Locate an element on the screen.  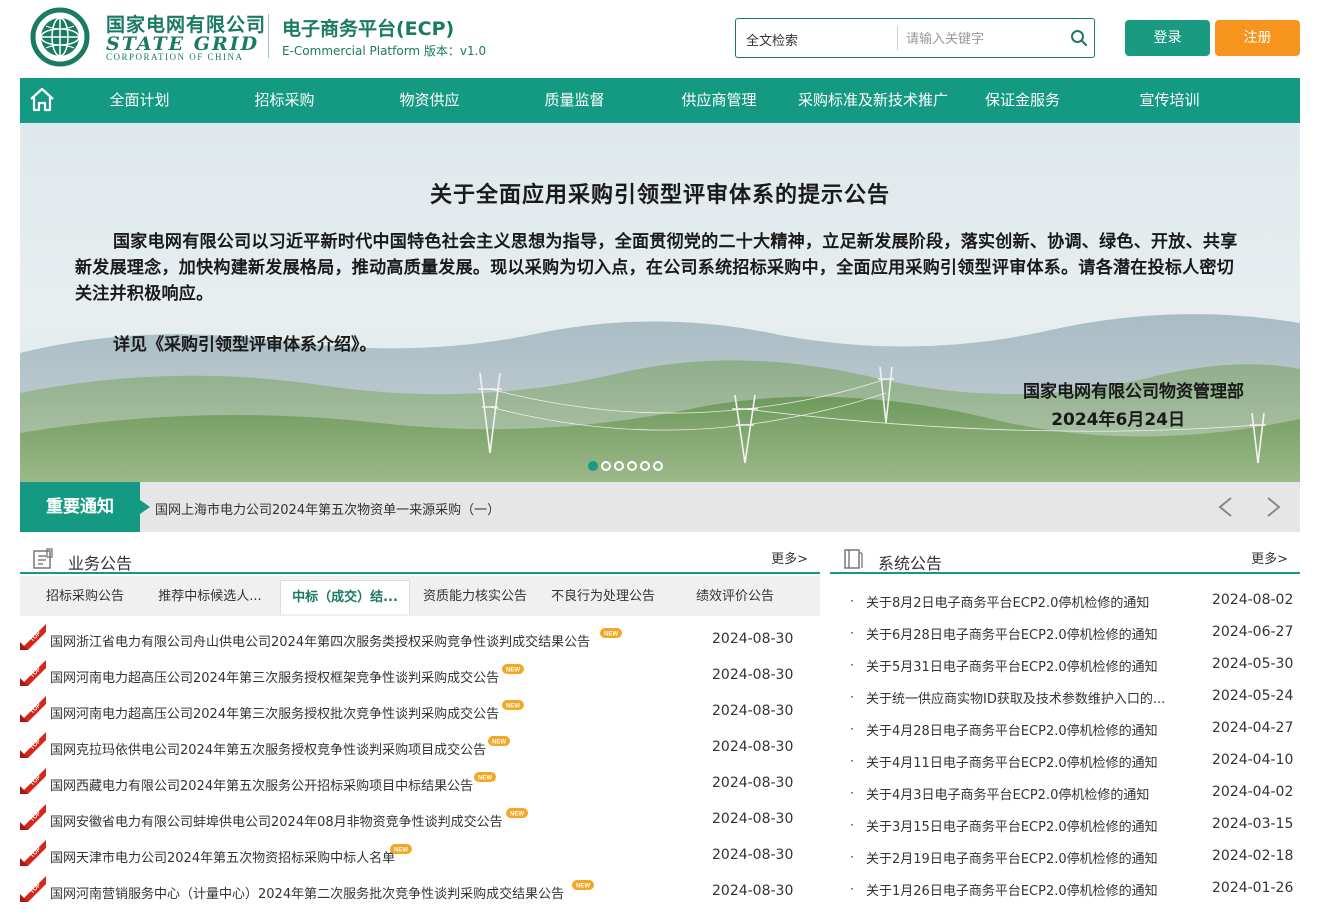
search-input is located at coordinates (981, 38).